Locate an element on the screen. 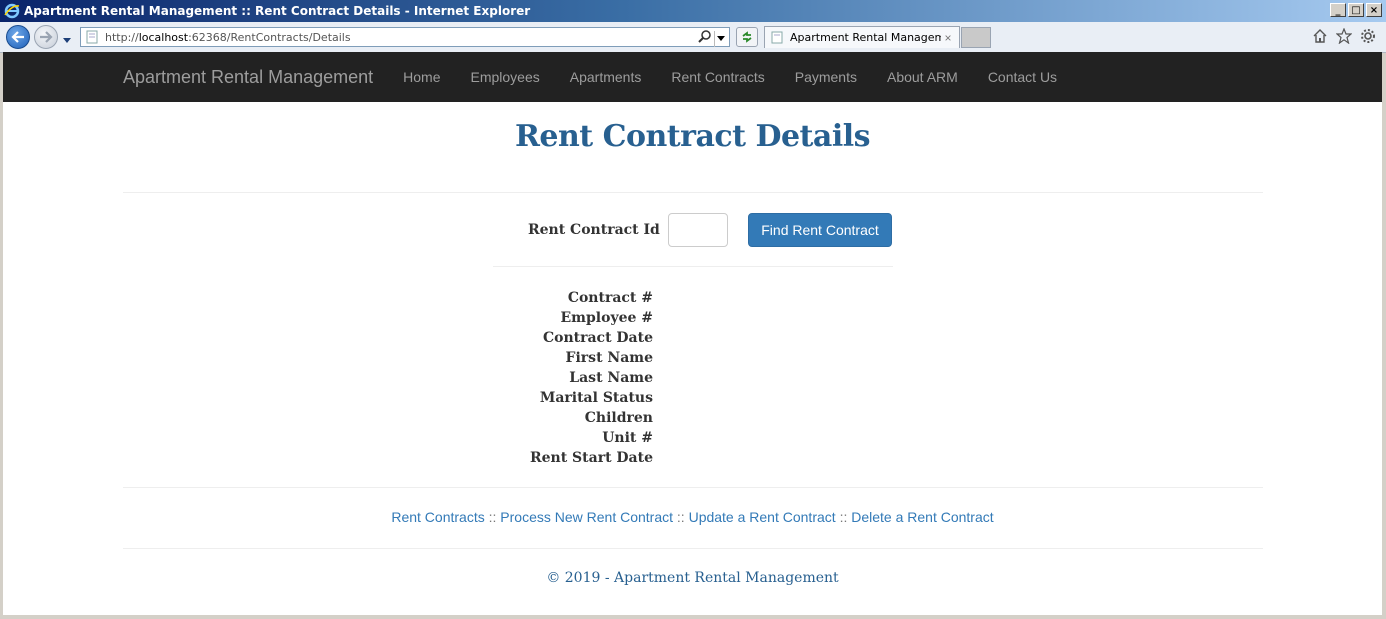  url-path: :62368/RentContracts/Details is located at coordinates (269, 37).